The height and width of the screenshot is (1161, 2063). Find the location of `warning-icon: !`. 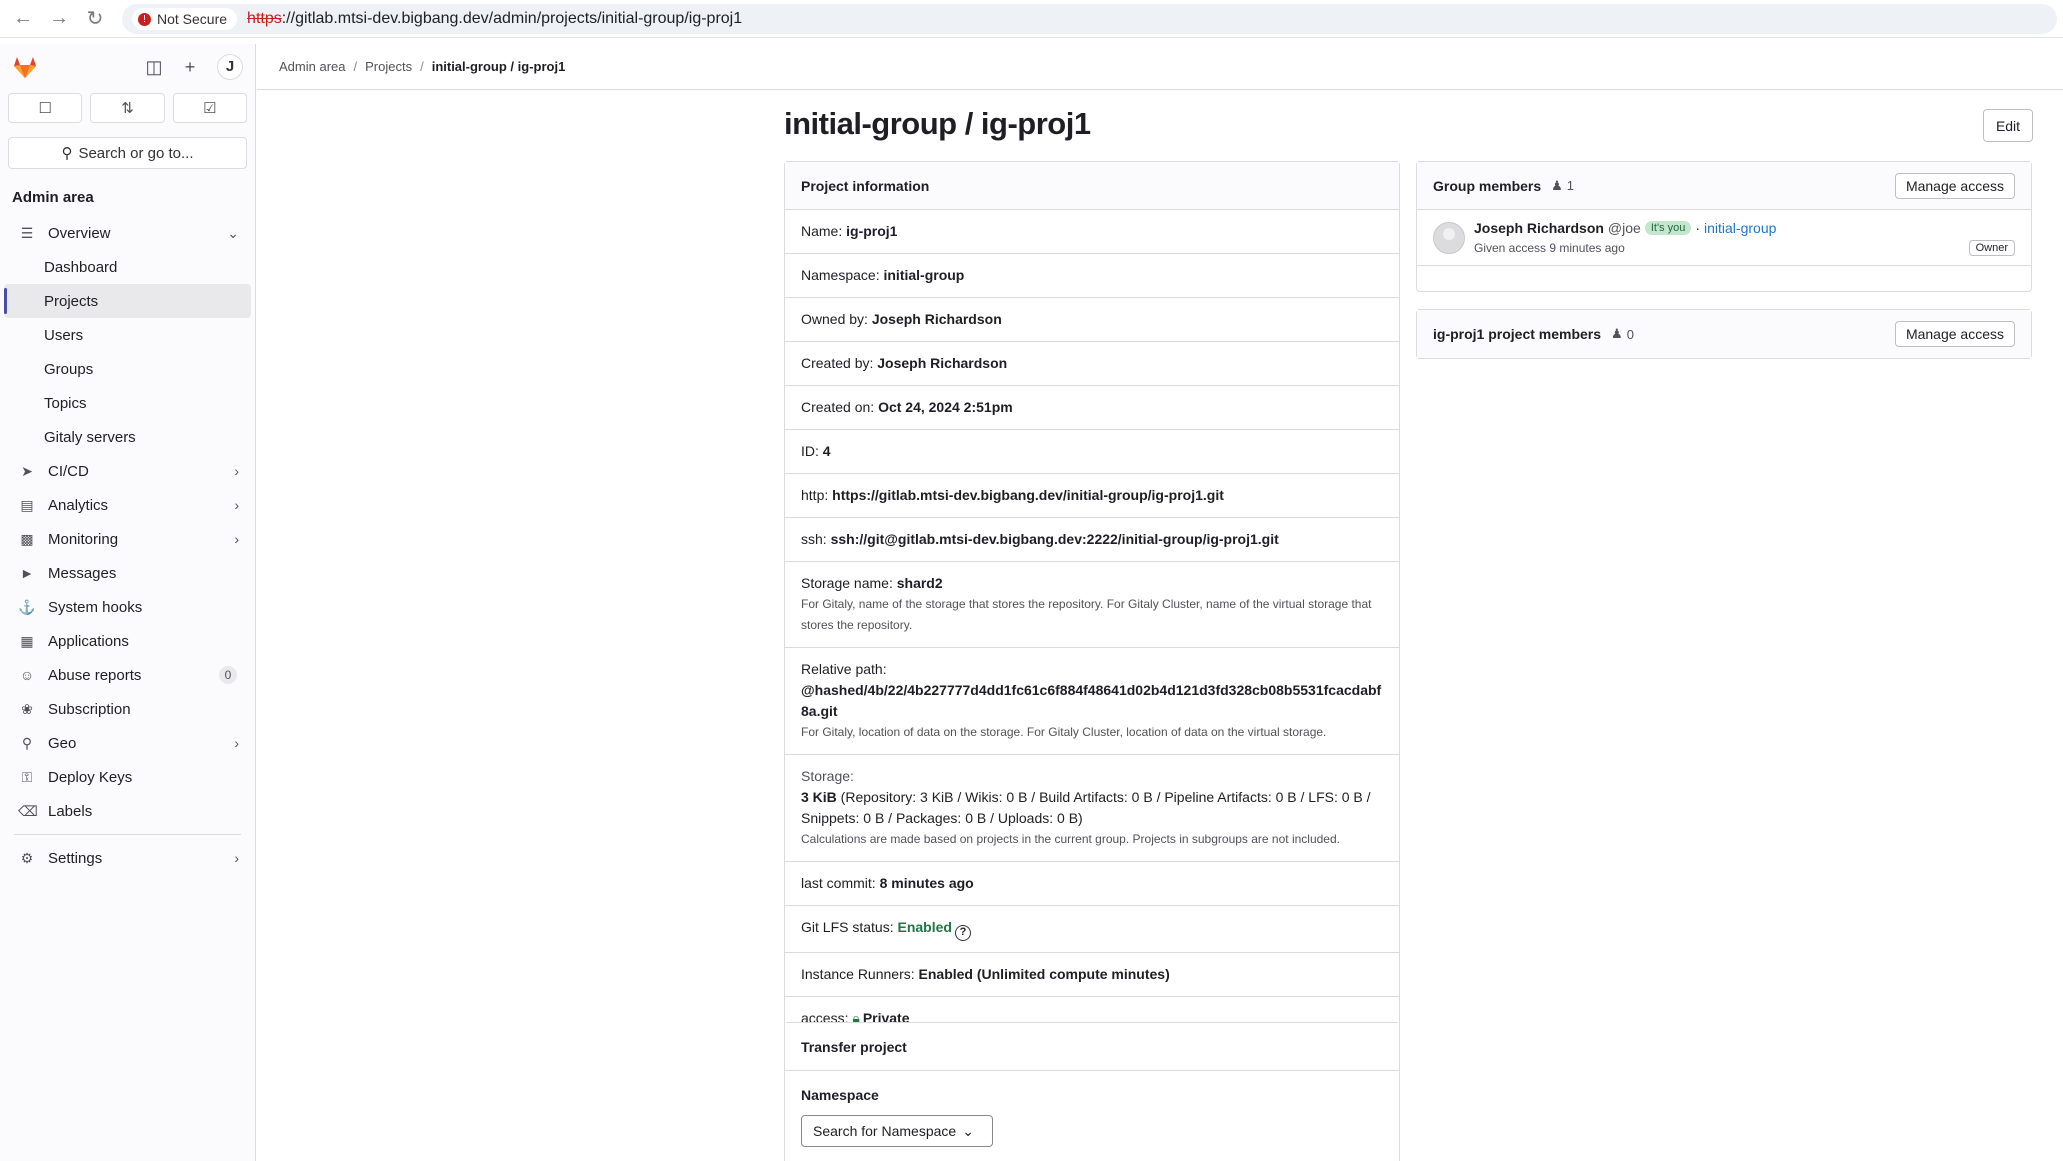

warning-icon: ! is located at coordinates (144, 19).